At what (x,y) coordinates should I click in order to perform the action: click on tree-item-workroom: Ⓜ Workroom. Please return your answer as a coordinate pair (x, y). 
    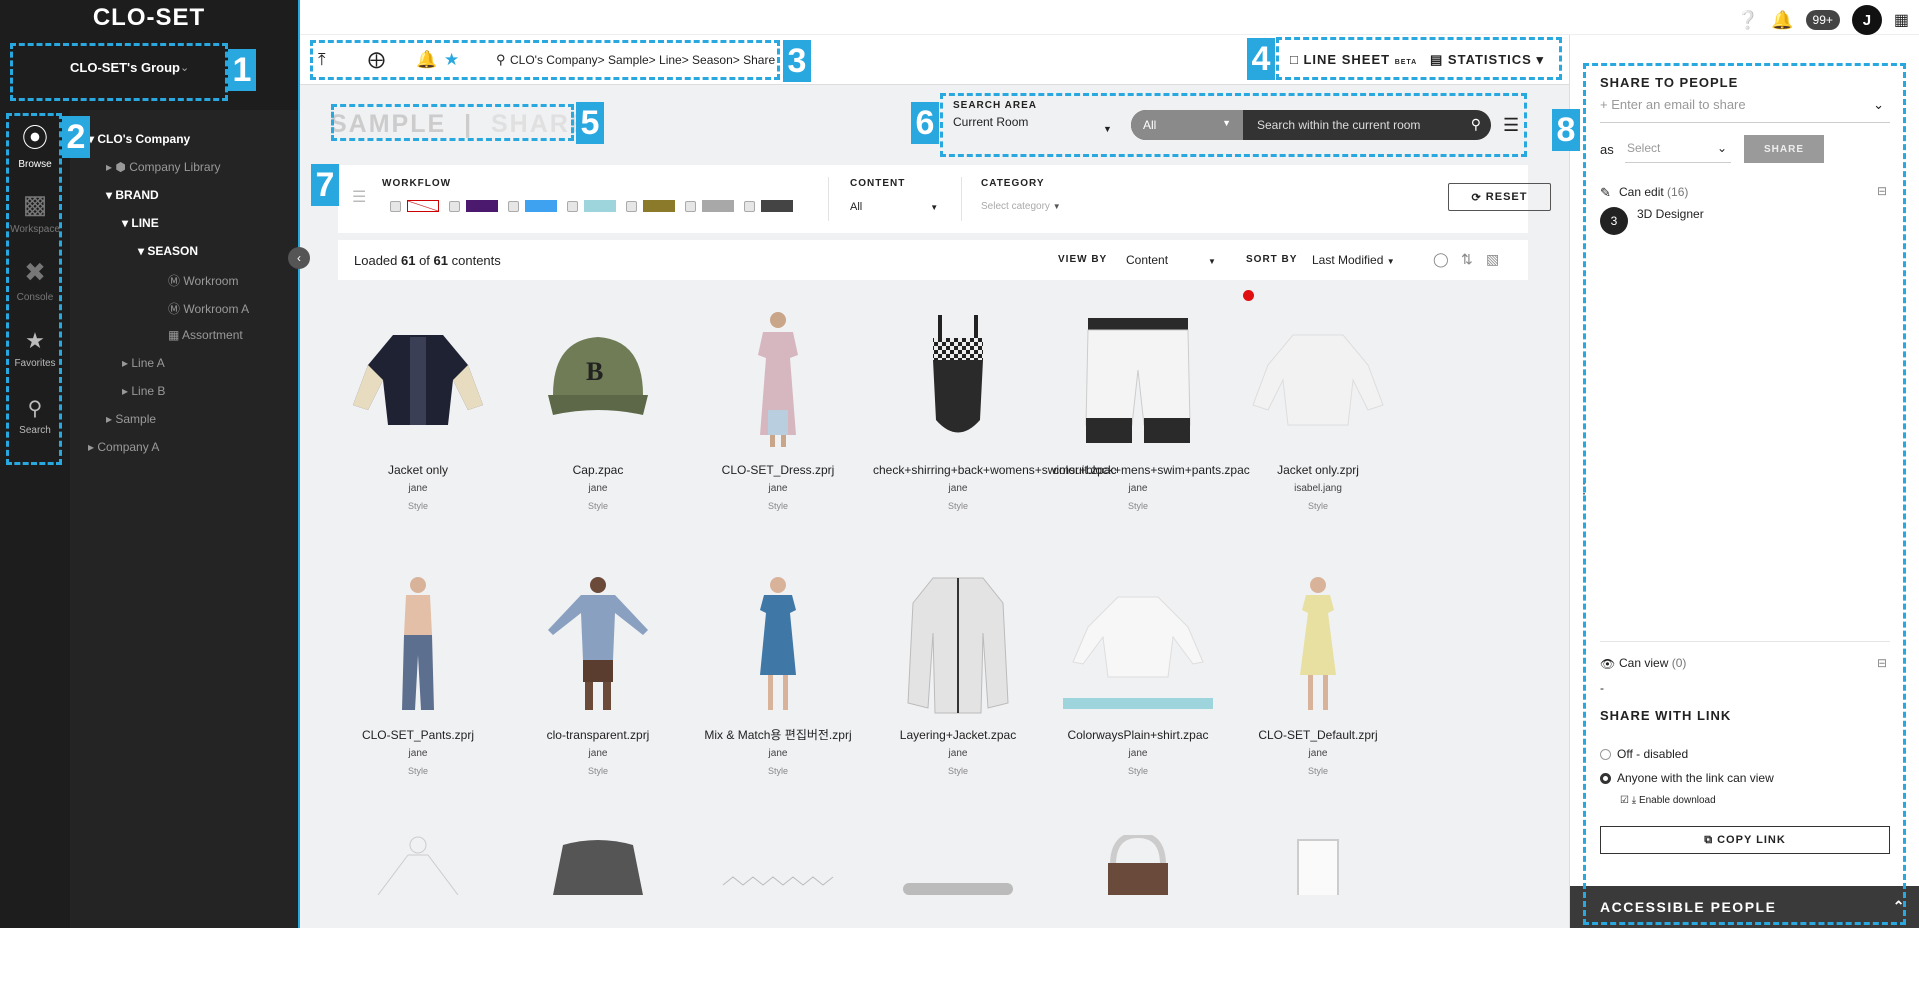
    Looking at the image, I should click on (203, 280).